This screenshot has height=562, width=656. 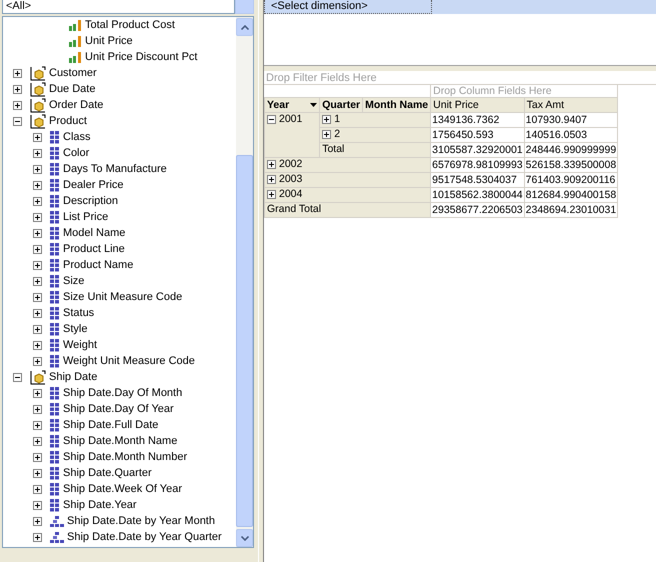 I want to click on tree-item: Ship Date.Date by Year Month, so click(x=141, y=521).